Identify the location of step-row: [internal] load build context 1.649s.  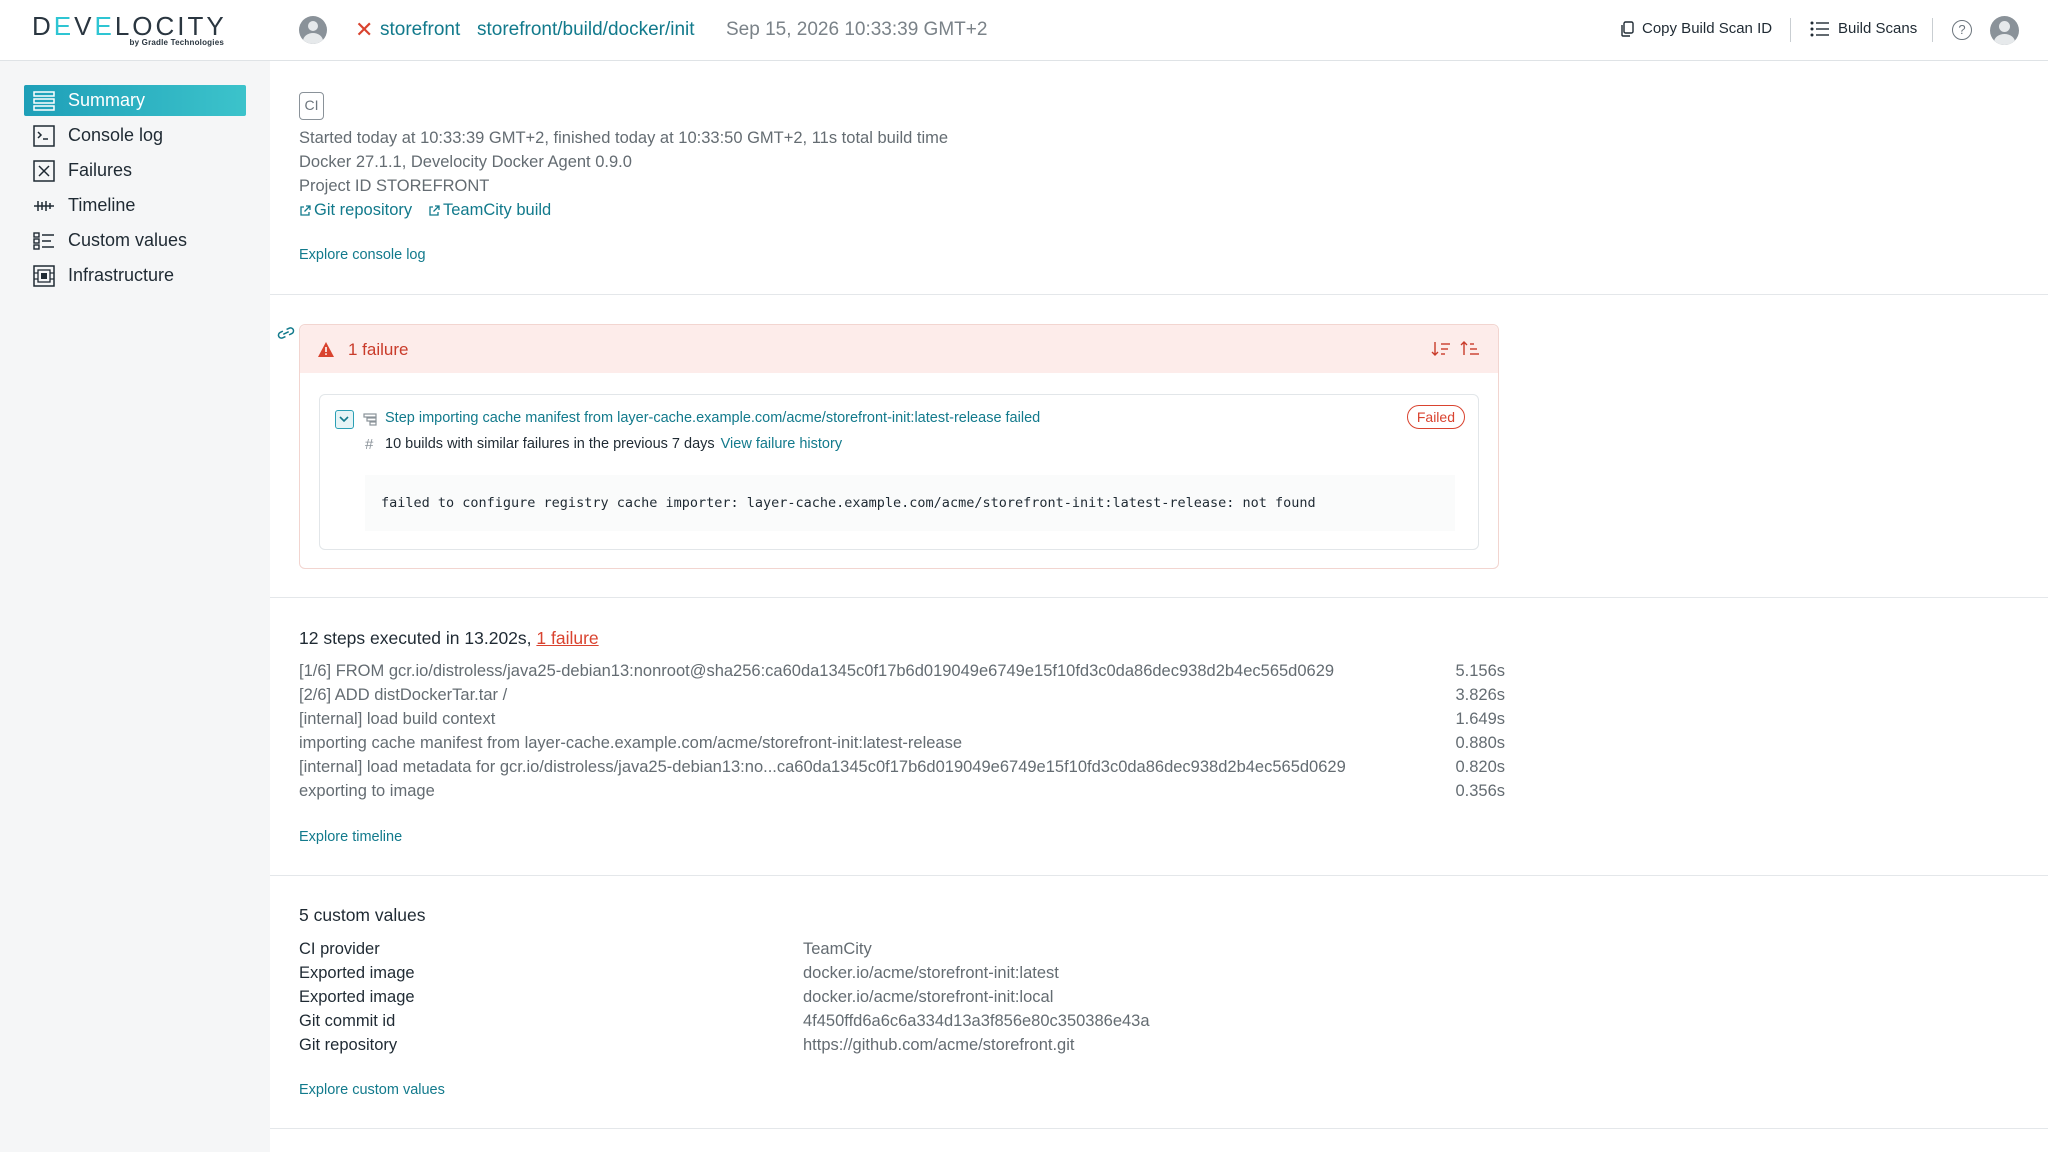
(902, 719).